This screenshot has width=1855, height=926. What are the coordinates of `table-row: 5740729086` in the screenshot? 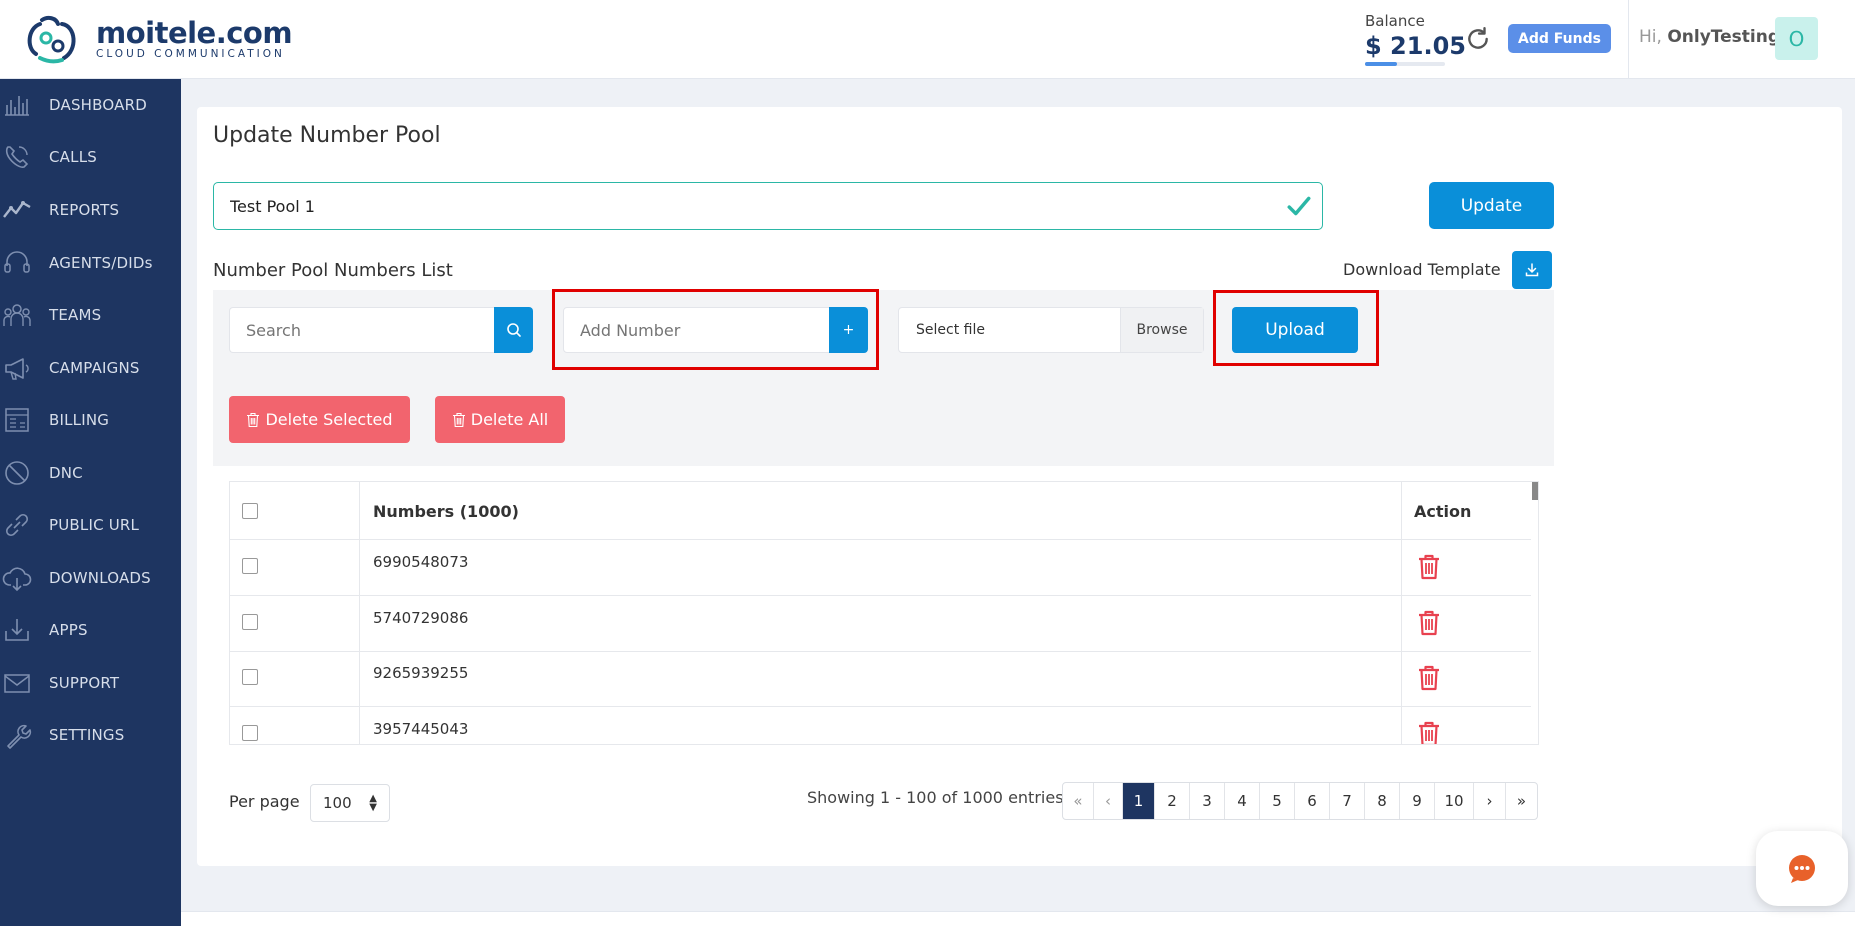 It's located at (880, 624).